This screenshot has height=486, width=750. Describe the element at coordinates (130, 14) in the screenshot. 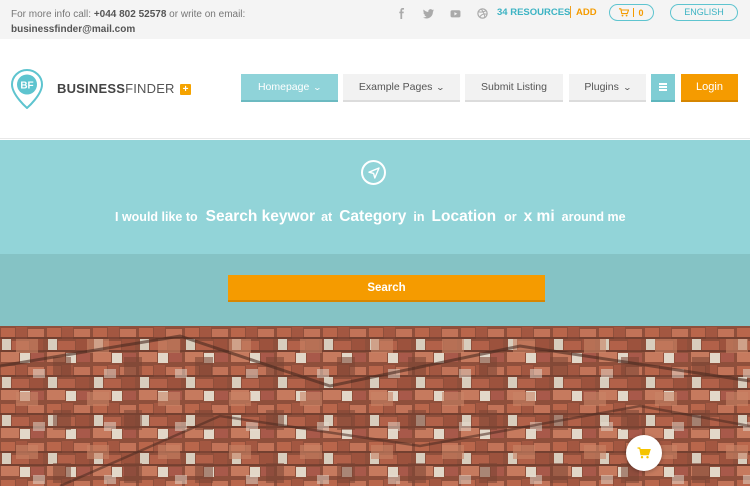

I see `phone-number: +044 802 52578` at that location.